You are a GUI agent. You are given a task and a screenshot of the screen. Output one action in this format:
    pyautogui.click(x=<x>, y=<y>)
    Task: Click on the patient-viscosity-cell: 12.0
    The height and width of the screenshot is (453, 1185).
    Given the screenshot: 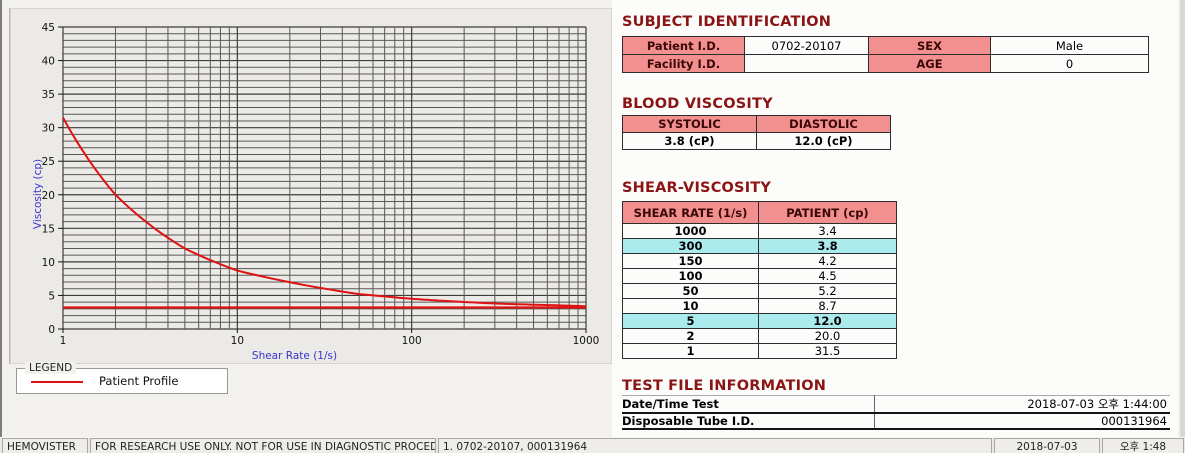 What is the action you would take?
    pyautogui.click(x=827, y=321)
    